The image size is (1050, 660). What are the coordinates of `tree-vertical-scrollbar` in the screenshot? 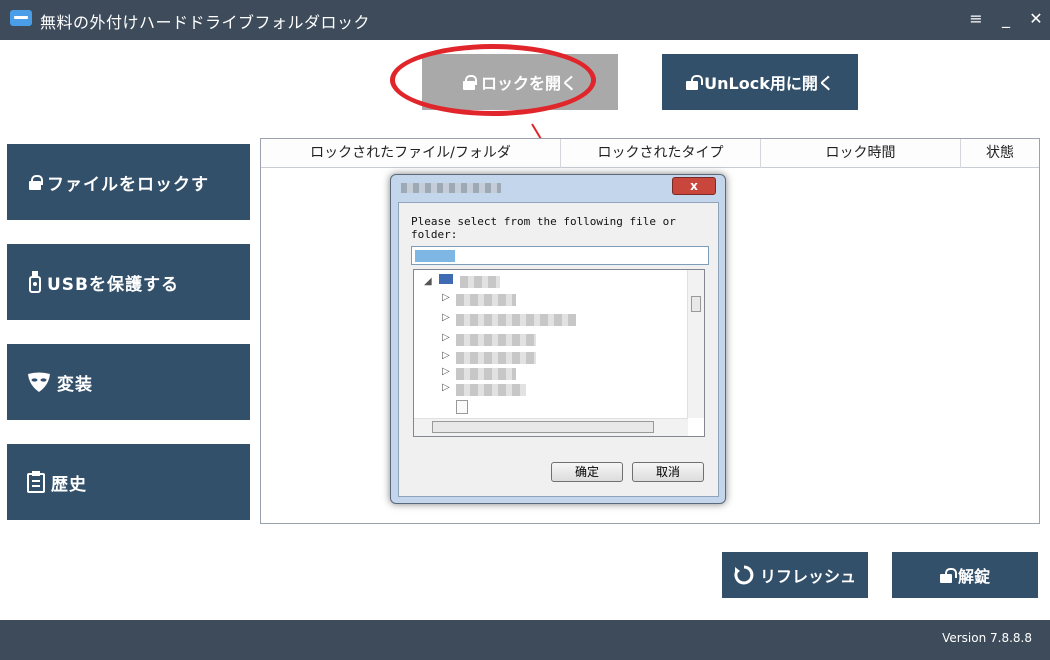 It's located at (695, 344).